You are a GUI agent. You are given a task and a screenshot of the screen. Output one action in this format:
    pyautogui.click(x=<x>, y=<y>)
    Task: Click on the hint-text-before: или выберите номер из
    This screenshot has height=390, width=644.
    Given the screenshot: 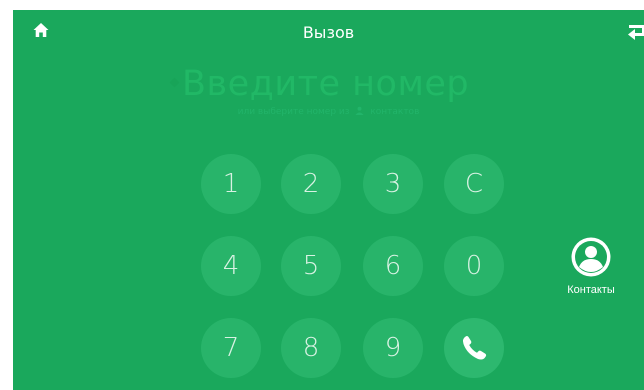 What is the action you would take?
    pyautogui.click(x=293, y=112)
    